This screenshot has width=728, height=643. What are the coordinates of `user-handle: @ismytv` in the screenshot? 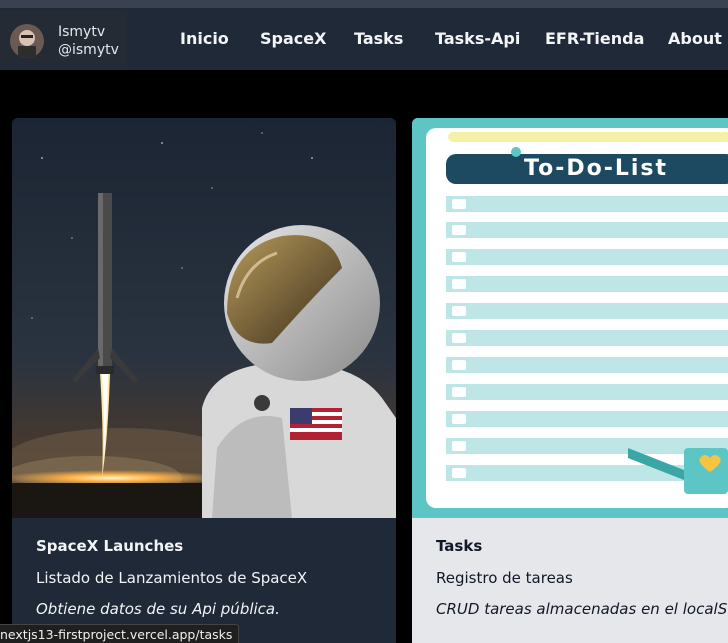 It's located at (88, 50).